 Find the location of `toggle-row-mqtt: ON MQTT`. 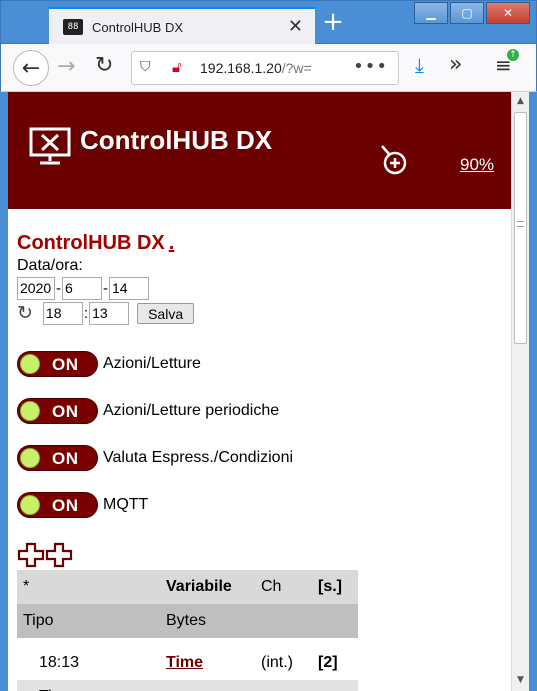

toggle-row-mqtt: ON MQTT is located at coordinates (262, 505).